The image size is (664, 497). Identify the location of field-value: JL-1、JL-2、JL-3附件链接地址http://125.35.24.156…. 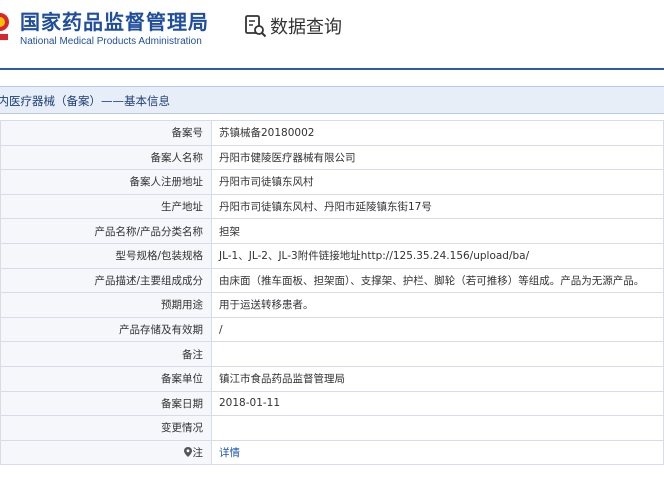
(437, 255).